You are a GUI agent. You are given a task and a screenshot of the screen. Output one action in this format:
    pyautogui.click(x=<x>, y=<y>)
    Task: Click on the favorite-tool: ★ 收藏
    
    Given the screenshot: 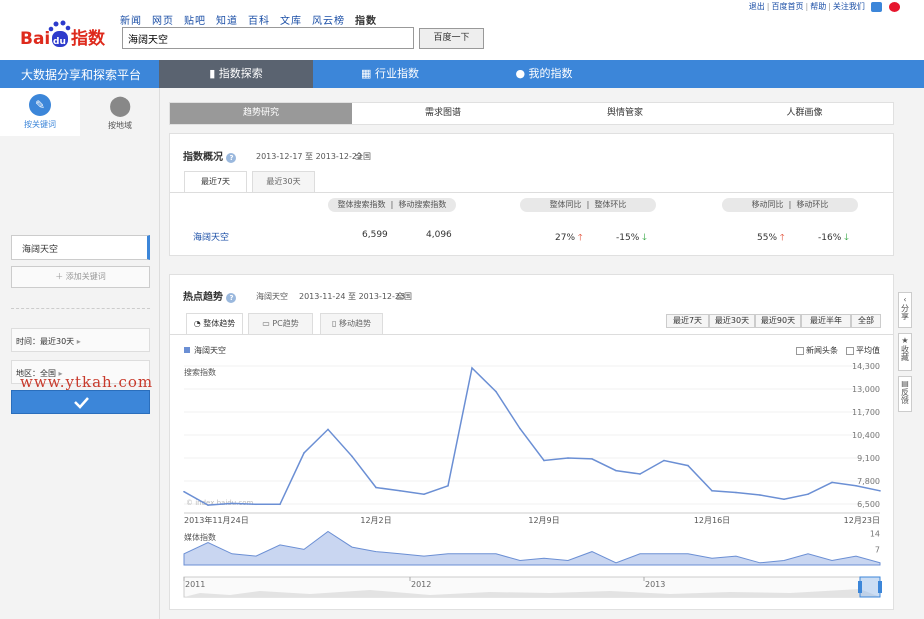 What is the action you would take?
    pyautogui.click(x=905, y=352)
    